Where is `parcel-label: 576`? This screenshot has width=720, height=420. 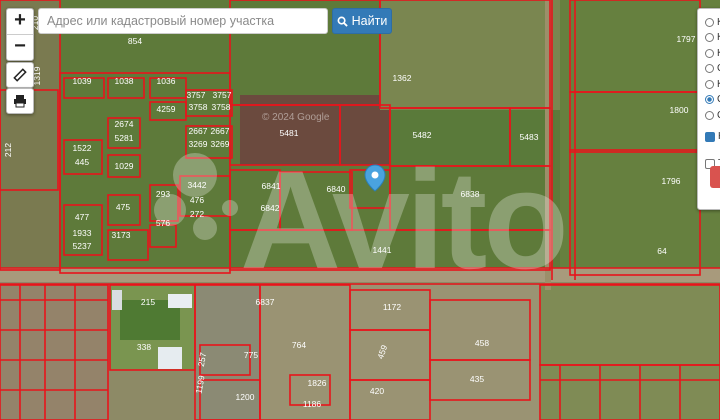 parcel-label: 576 is located at coordinates (163, 223).